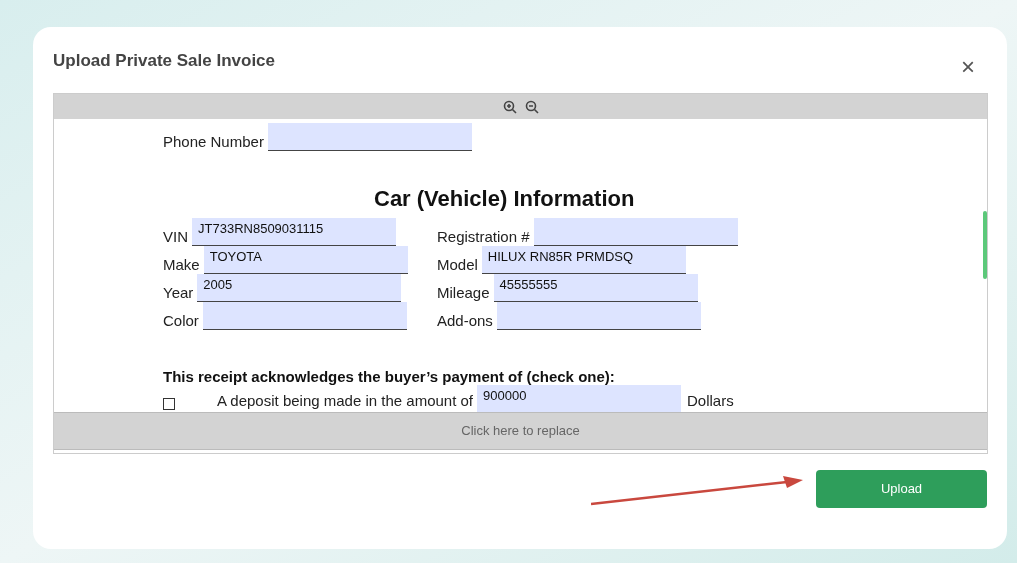 The width and height of the screenshot is (1017, 563). Describe the element at coordinates (579, 398) in the screenshot. I see `form-field: 900000` at that location.